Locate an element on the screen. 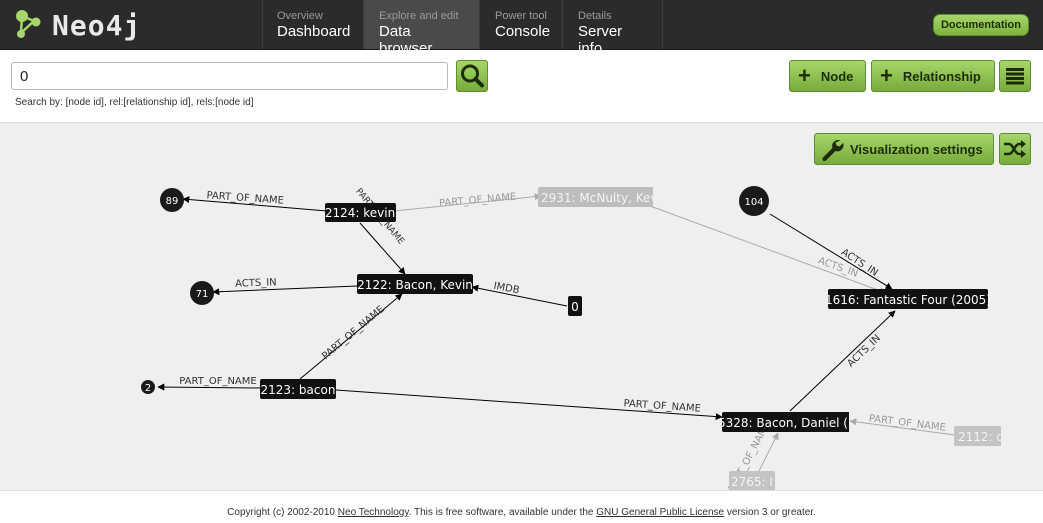 The height and width of the screenshot is (523, 1043). footer-suffix: version 3 or greater. is located at coordinates (770, 512).